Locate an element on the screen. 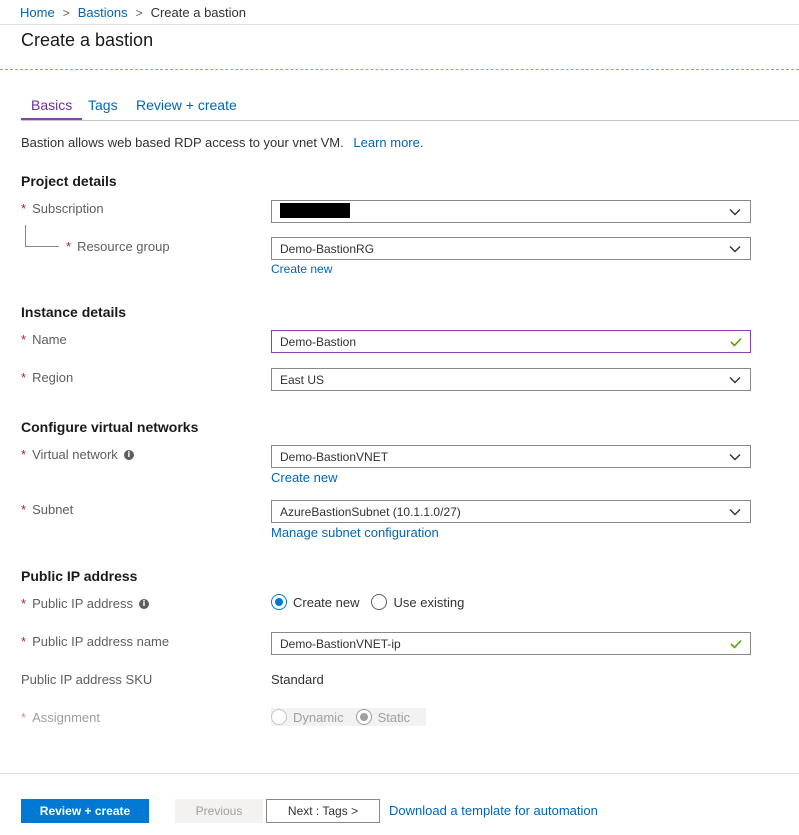  tab-tags: Tags is located at coordinates (103, 107).